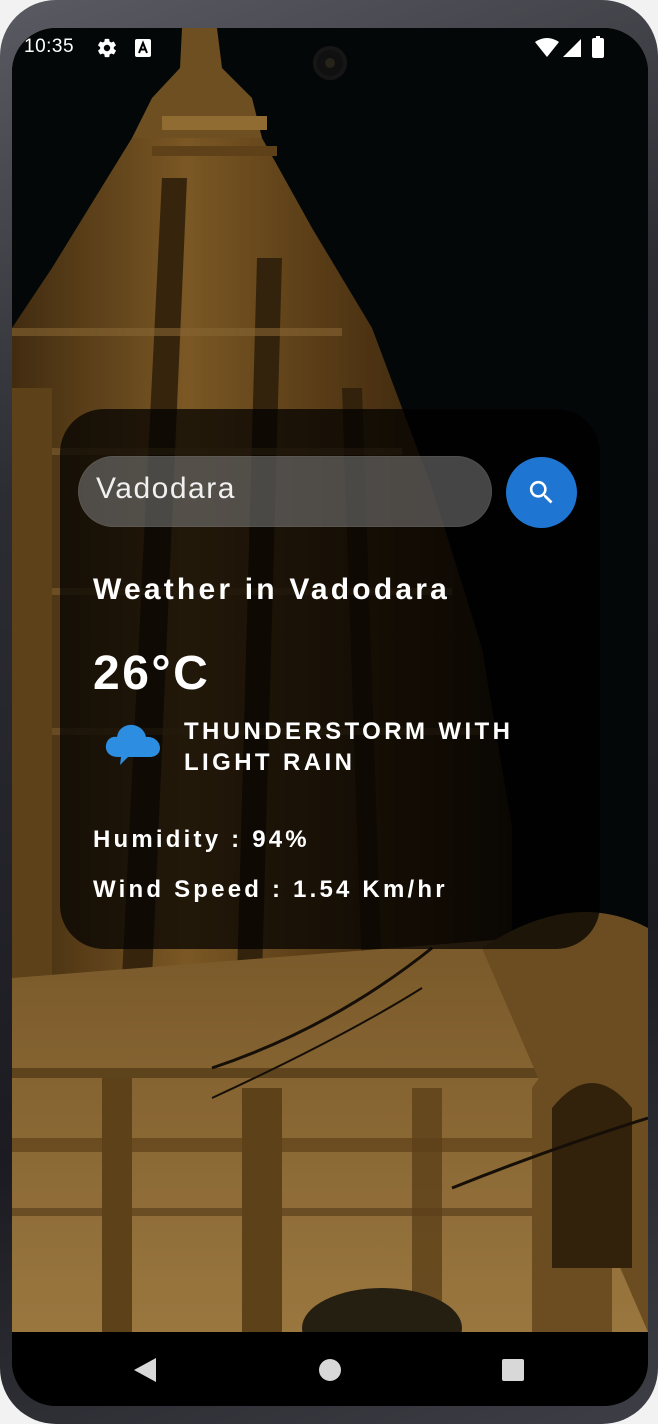  Describe the element at coordinates (270, 889) in the screenshot. I see `wind-speed-text: Wind Speed : 1.54 Km/hr` at that location.